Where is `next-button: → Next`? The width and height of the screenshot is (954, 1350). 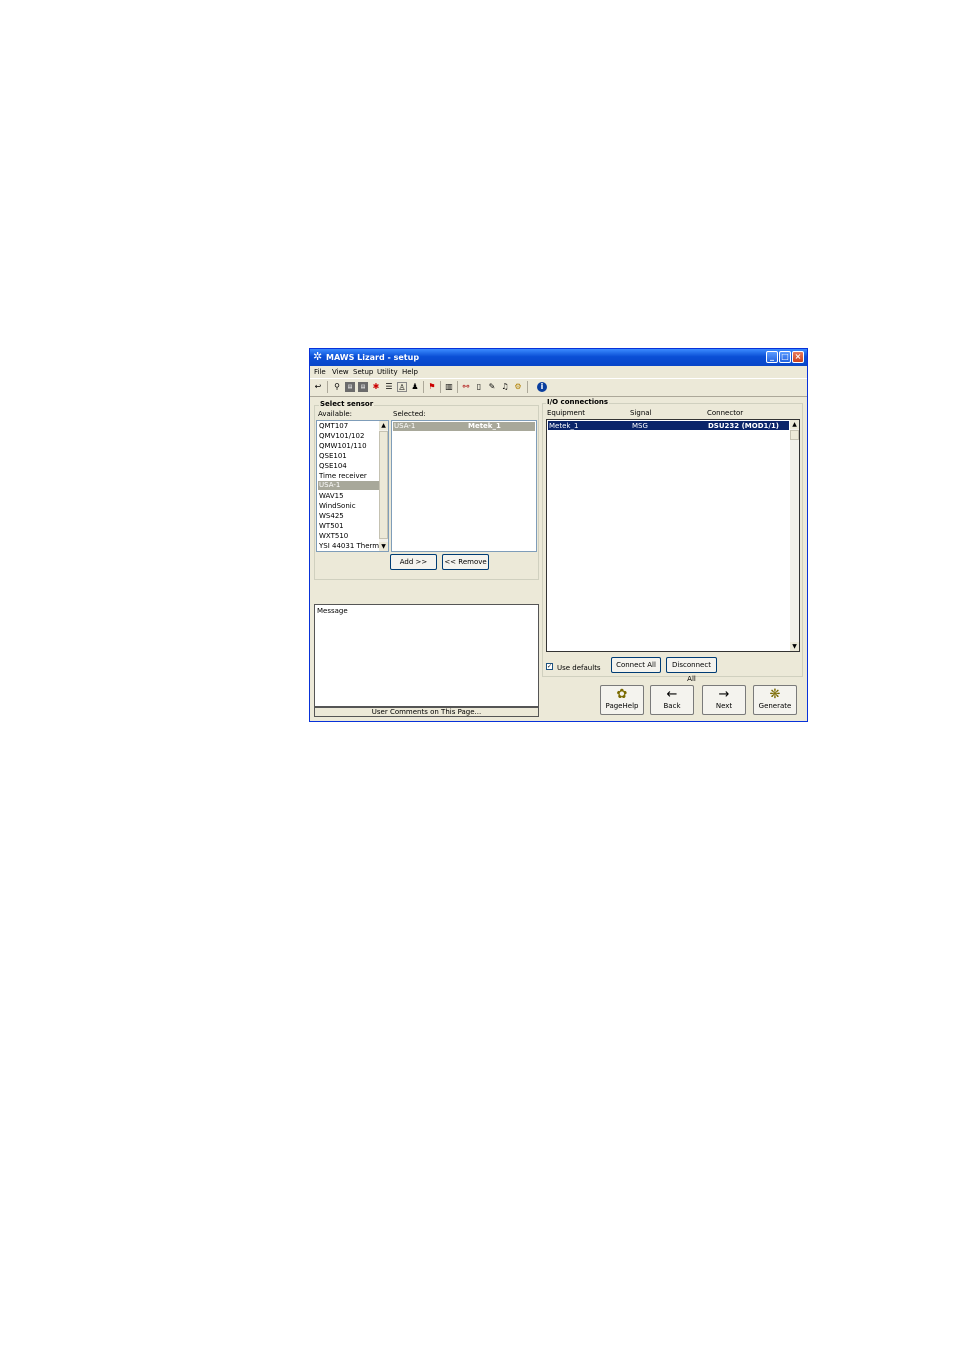
next-button: → Next is located at coordinates (724, 700).